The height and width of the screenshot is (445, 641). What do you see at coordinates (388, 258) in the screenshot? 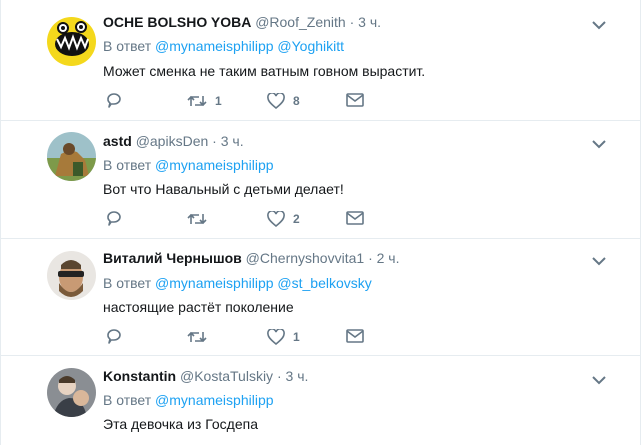
I see `timestamp: 2 ч.` at bounding box center [388, 258].